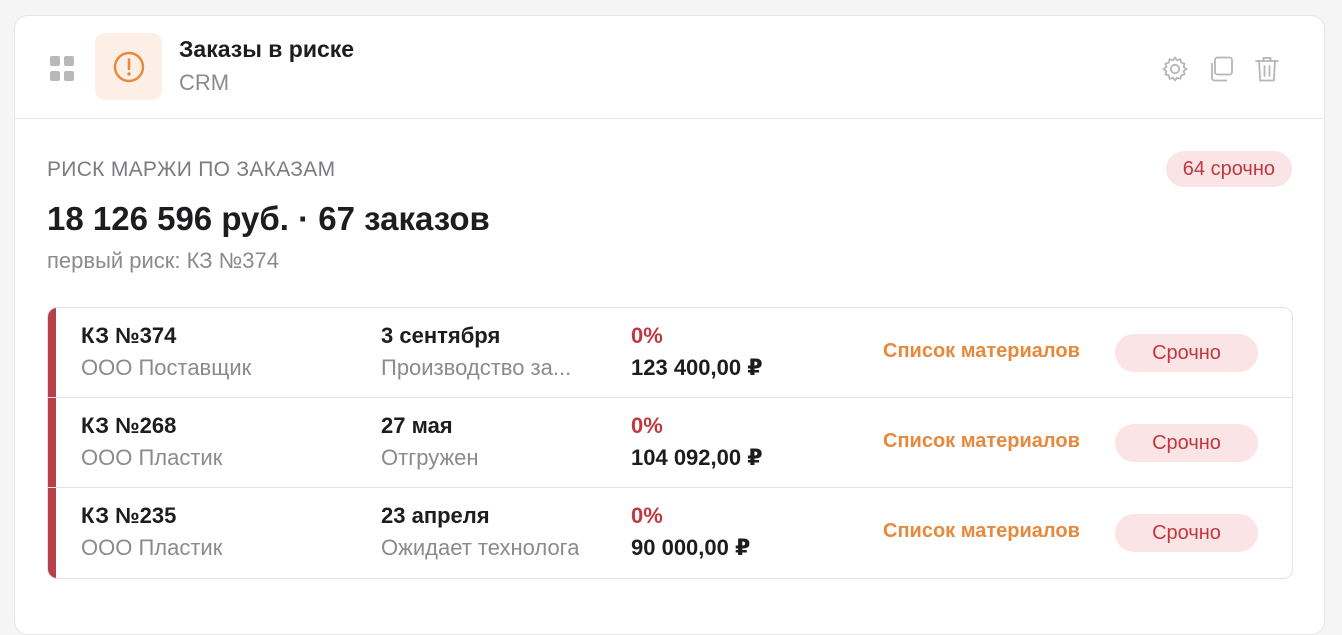  Describe the element at coordinates (62, 68) in the screenshot. I see `drag-handle-icon` at that location.